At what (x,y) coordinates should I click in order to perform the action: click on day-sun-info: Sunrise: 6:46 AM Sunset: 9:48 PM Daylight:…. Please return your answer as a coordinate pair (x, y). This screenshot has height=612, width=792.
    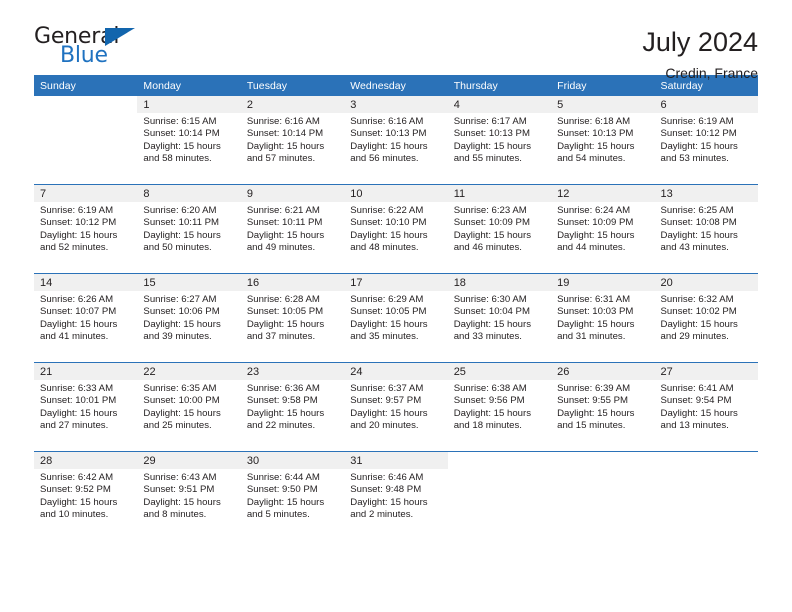
    Looking at the image, I should click on (395, 495).